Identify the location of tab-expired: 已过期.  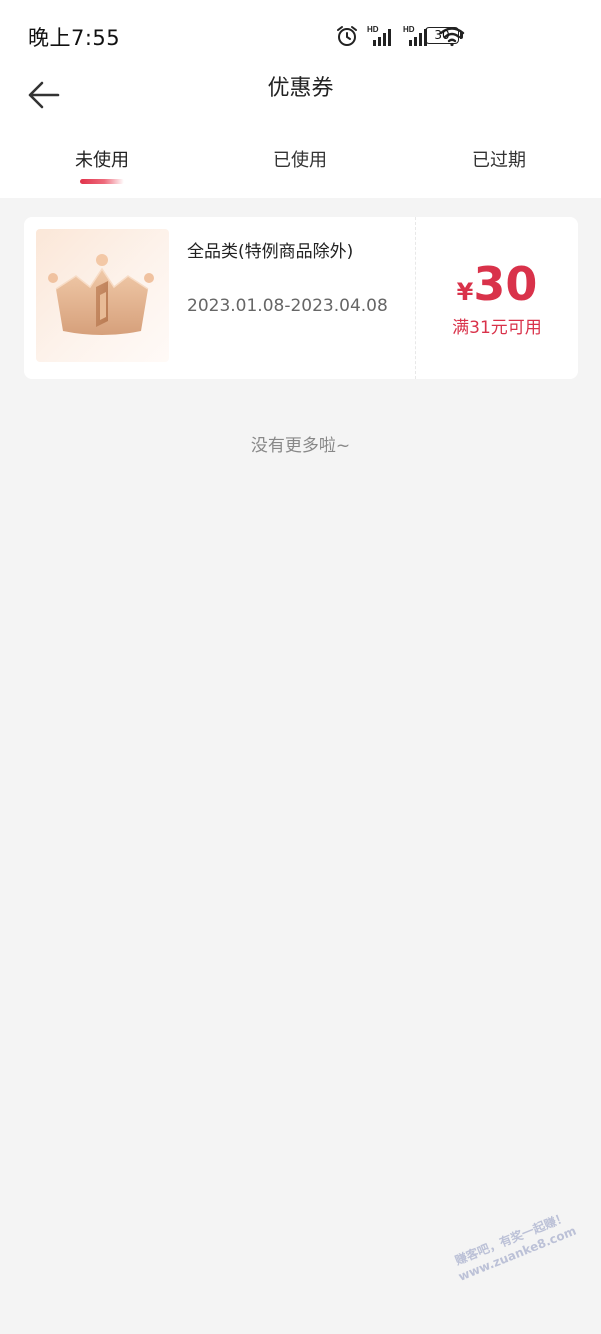
(499, 161).